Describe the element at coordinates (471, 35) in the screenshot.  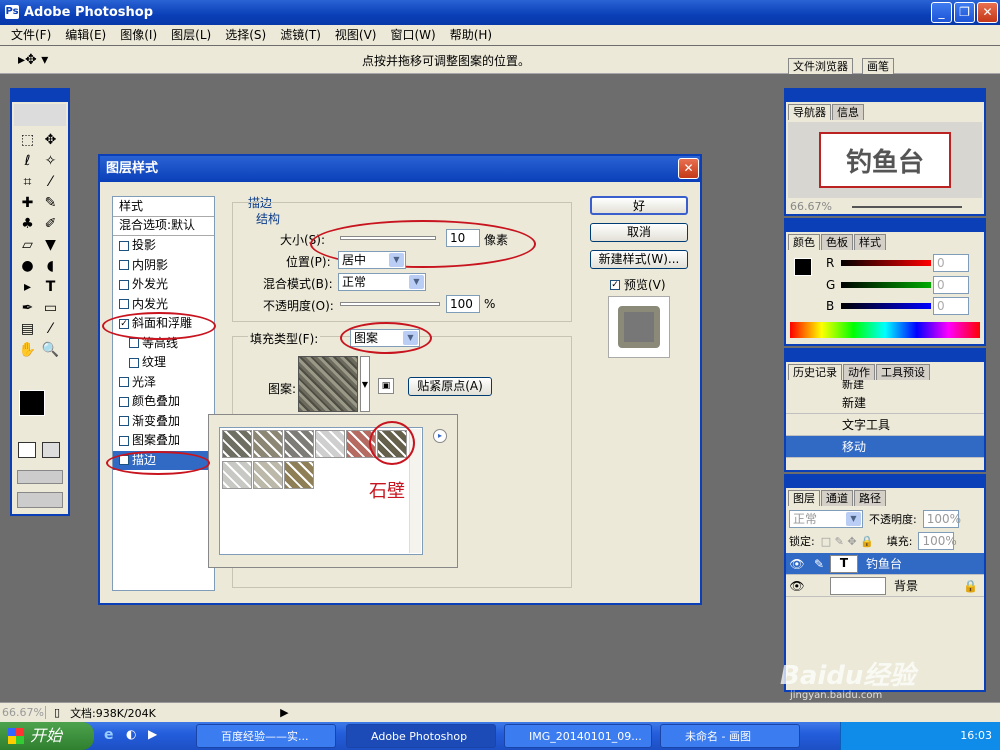
I see `menu-item-8: 帮助(H)` at that location.